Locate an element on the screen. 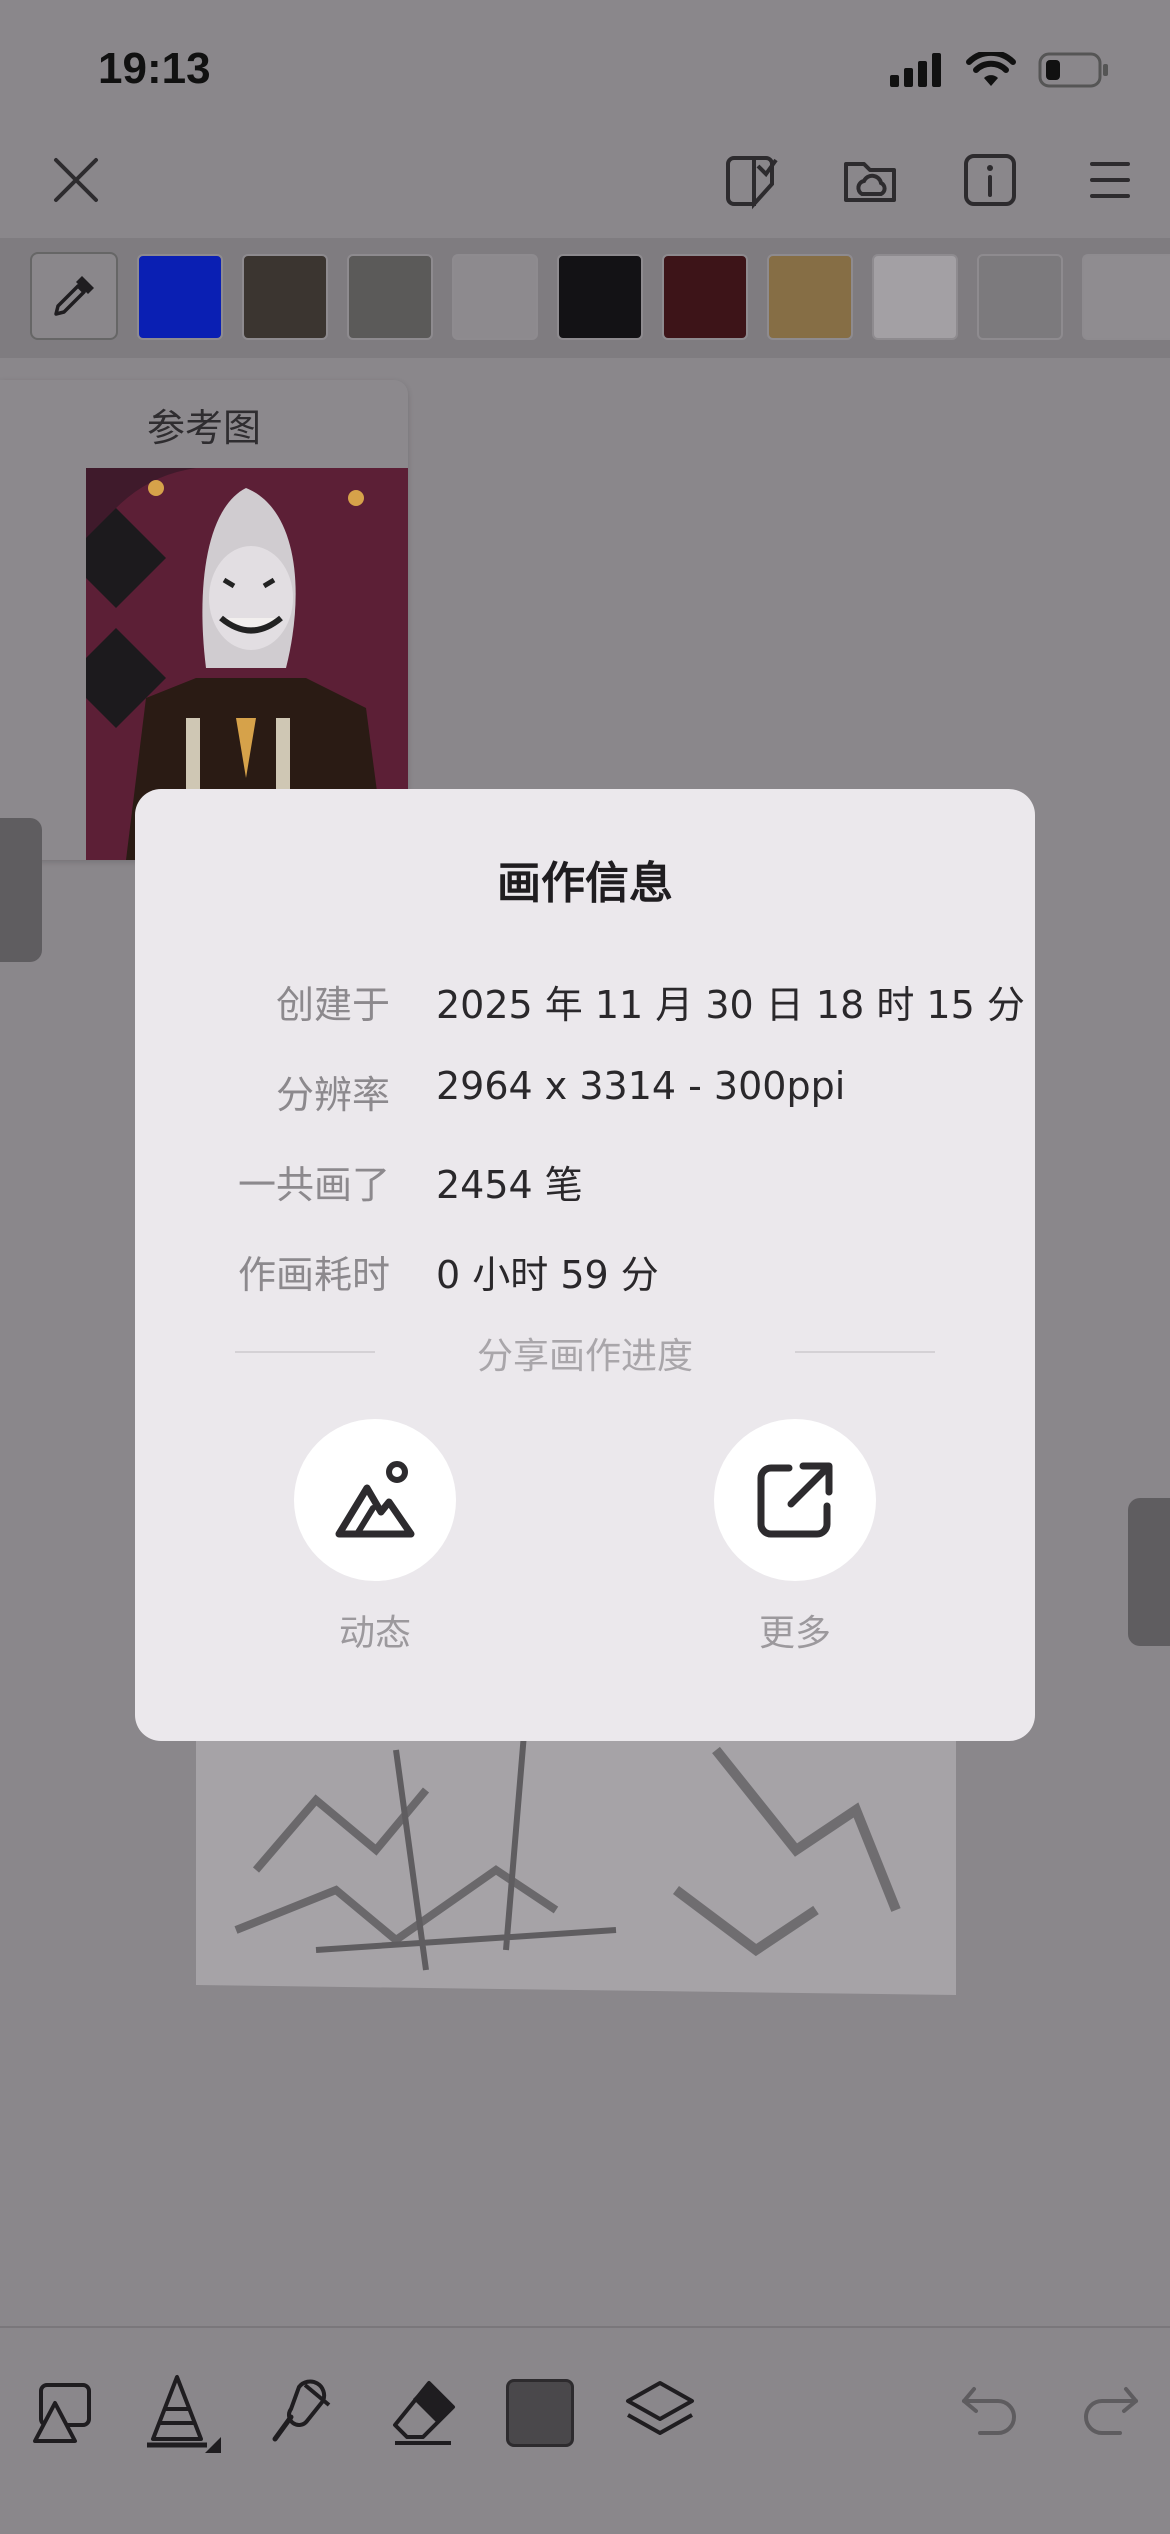 This screenshot has height=2534, width=1170. mountain-image-icon is located at coordinates (375, 1499).